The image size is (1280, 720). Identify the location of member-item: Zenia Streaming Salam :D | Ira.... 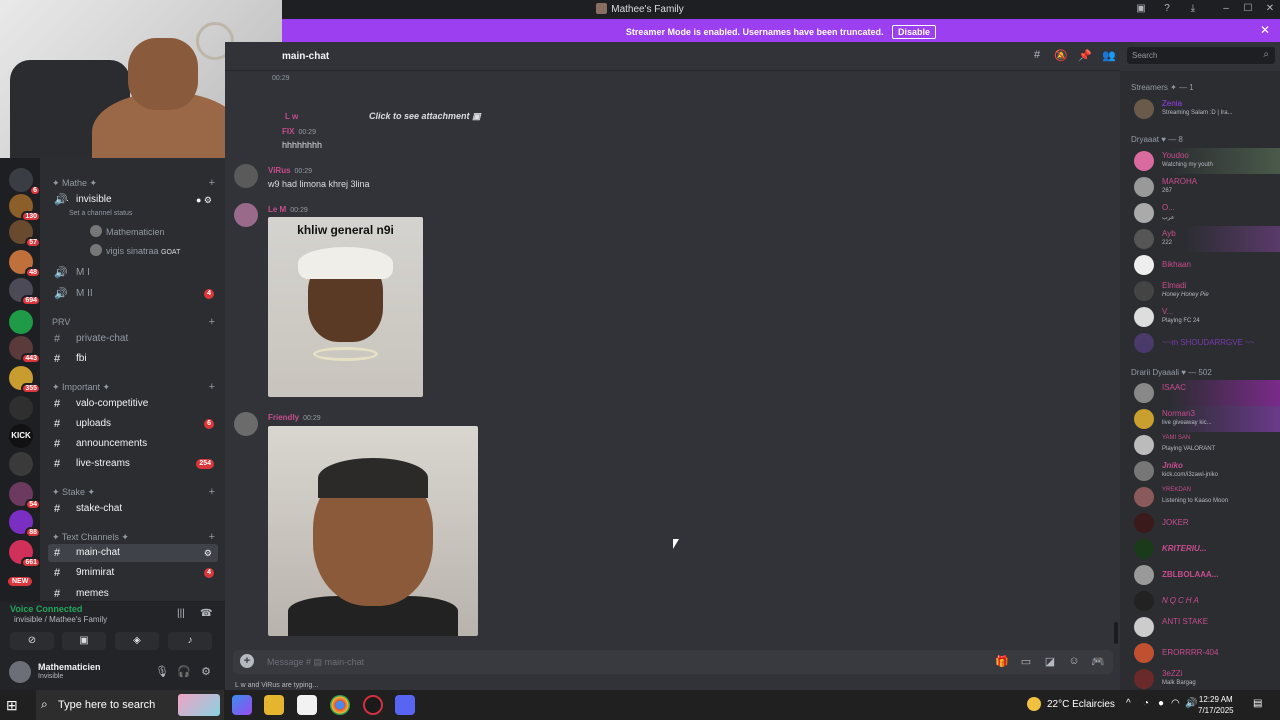
(1200, 109).